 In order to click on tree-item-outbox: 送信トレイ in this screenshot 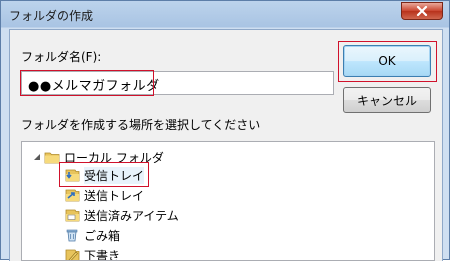, I will do `click(104, 195)`.